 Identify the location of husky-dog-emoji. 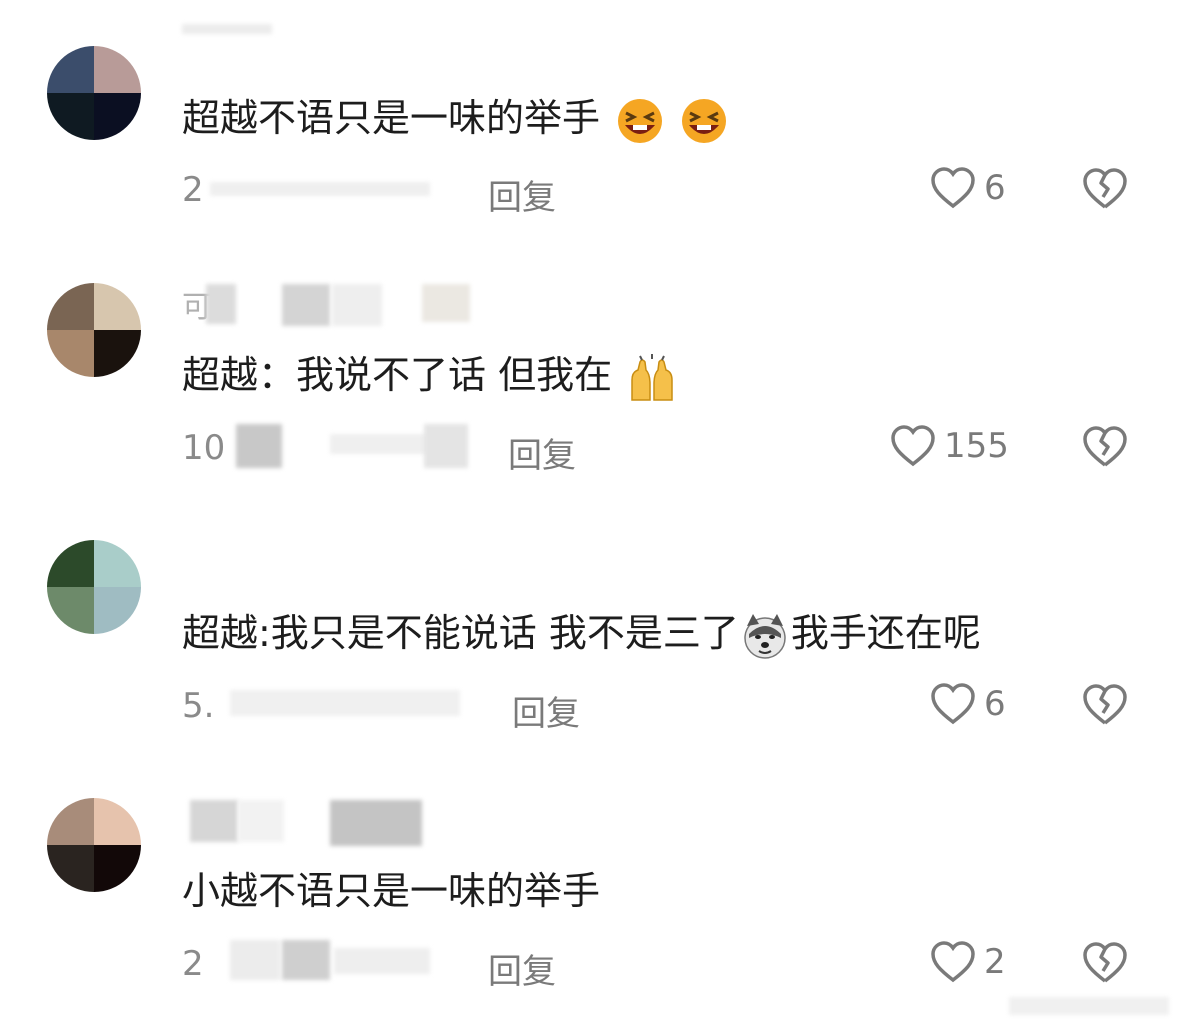
(765, 636).